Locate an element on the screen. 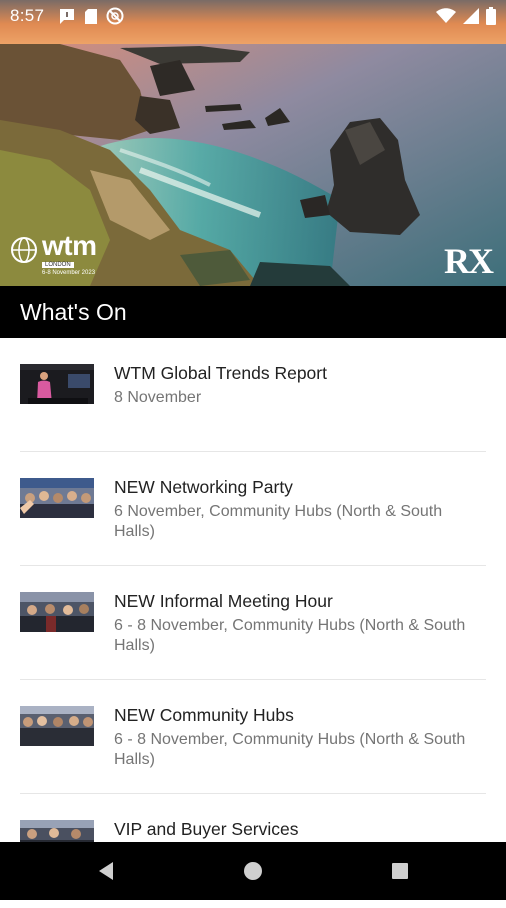 This screenshot has width=506, height=908. item-title: NEW Informal Meeting Hour is located at coordinates (223, 601).